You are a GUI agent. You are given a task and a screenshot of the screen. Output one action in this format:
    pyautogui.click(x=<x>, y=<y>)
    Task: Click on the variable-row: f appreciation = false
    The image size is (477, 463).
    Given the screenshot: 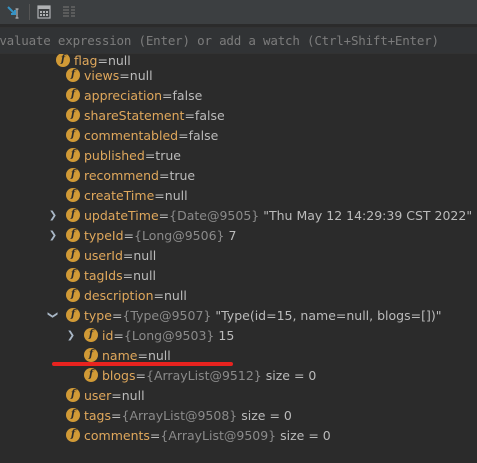 What is the action you would take?
    pyautogui.click(x=238, y=95)
    